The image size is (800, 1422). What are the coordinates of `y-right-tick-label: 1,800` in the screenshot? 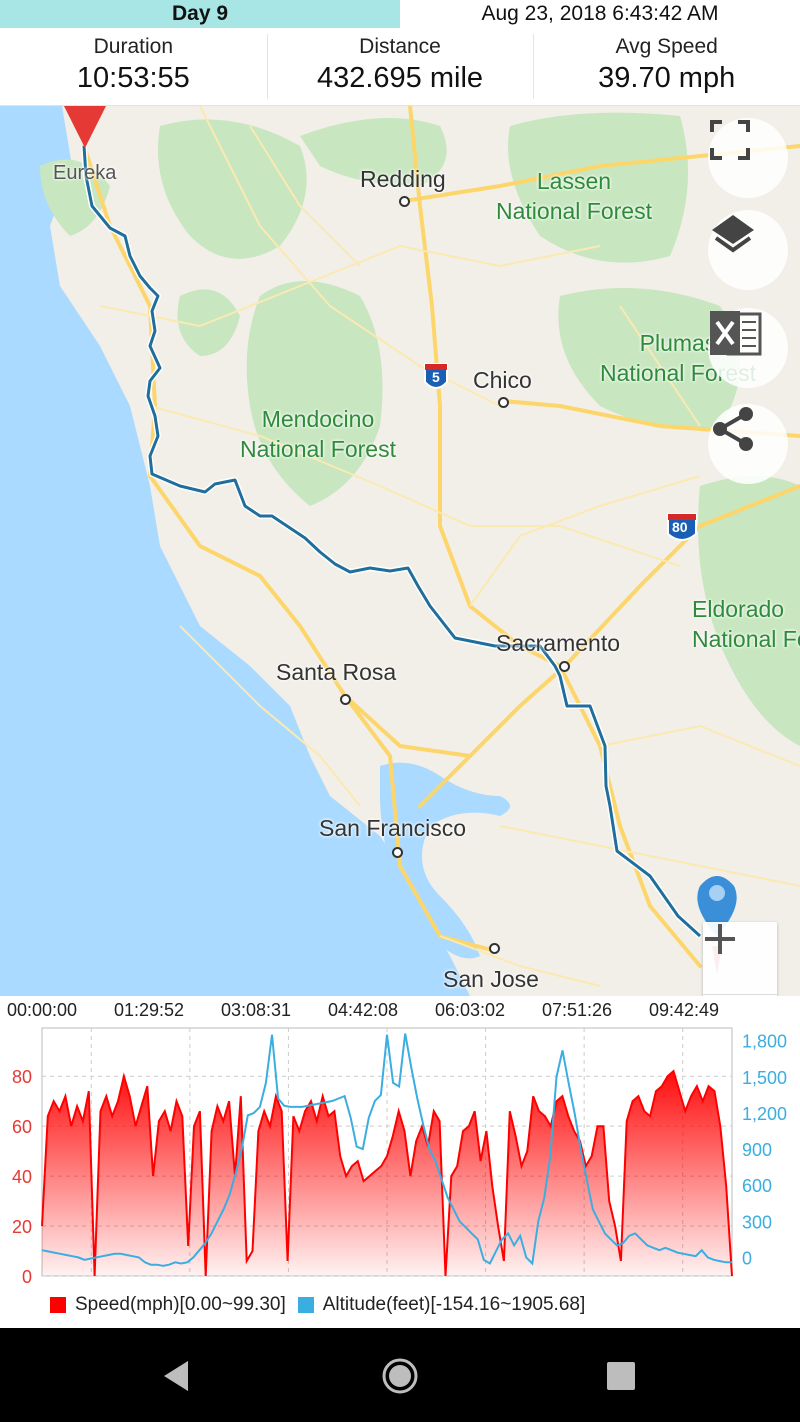 It's located at (764, 1042).